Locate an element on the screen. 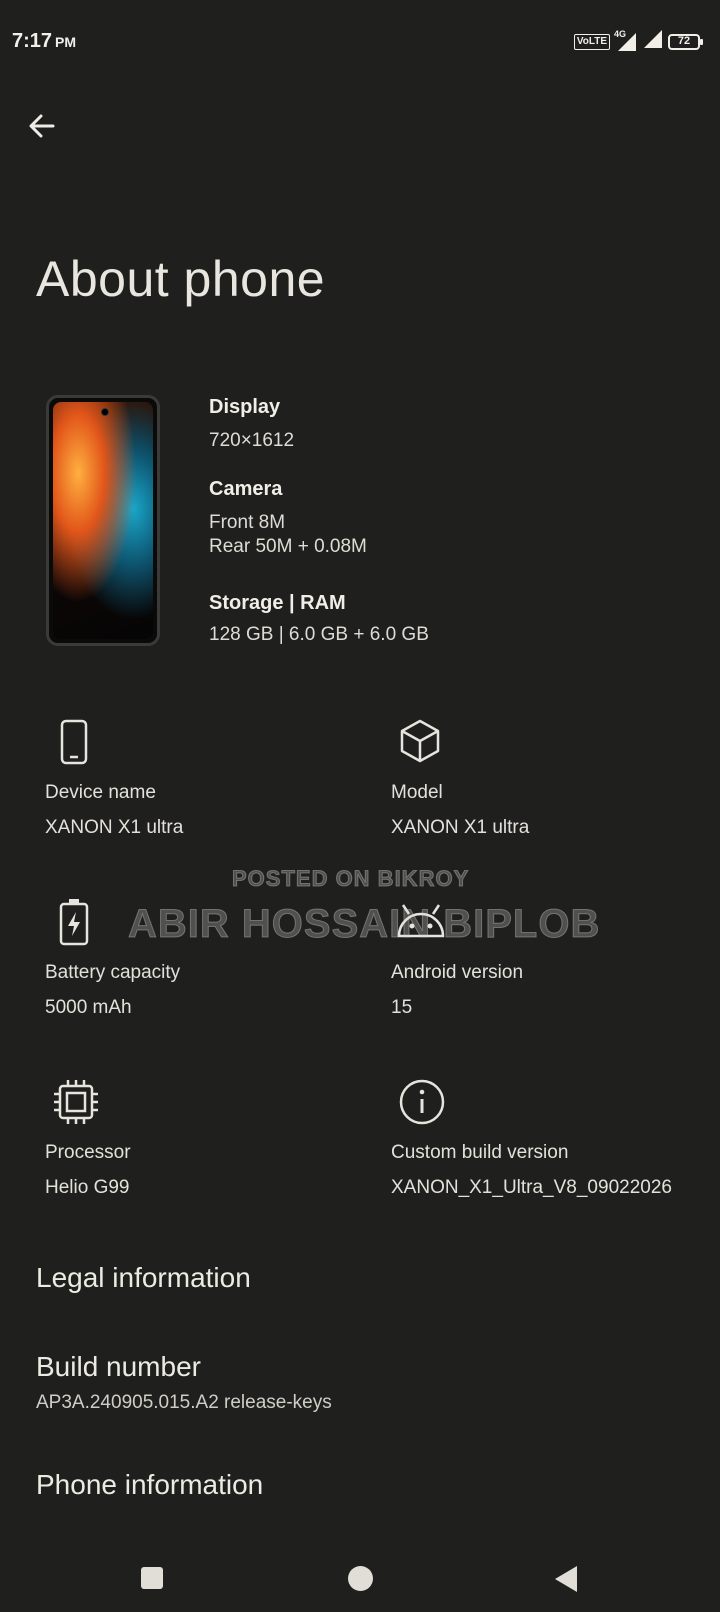 The image size is (720, 1612). network-type: 4G is located at coordinates (620, 33).